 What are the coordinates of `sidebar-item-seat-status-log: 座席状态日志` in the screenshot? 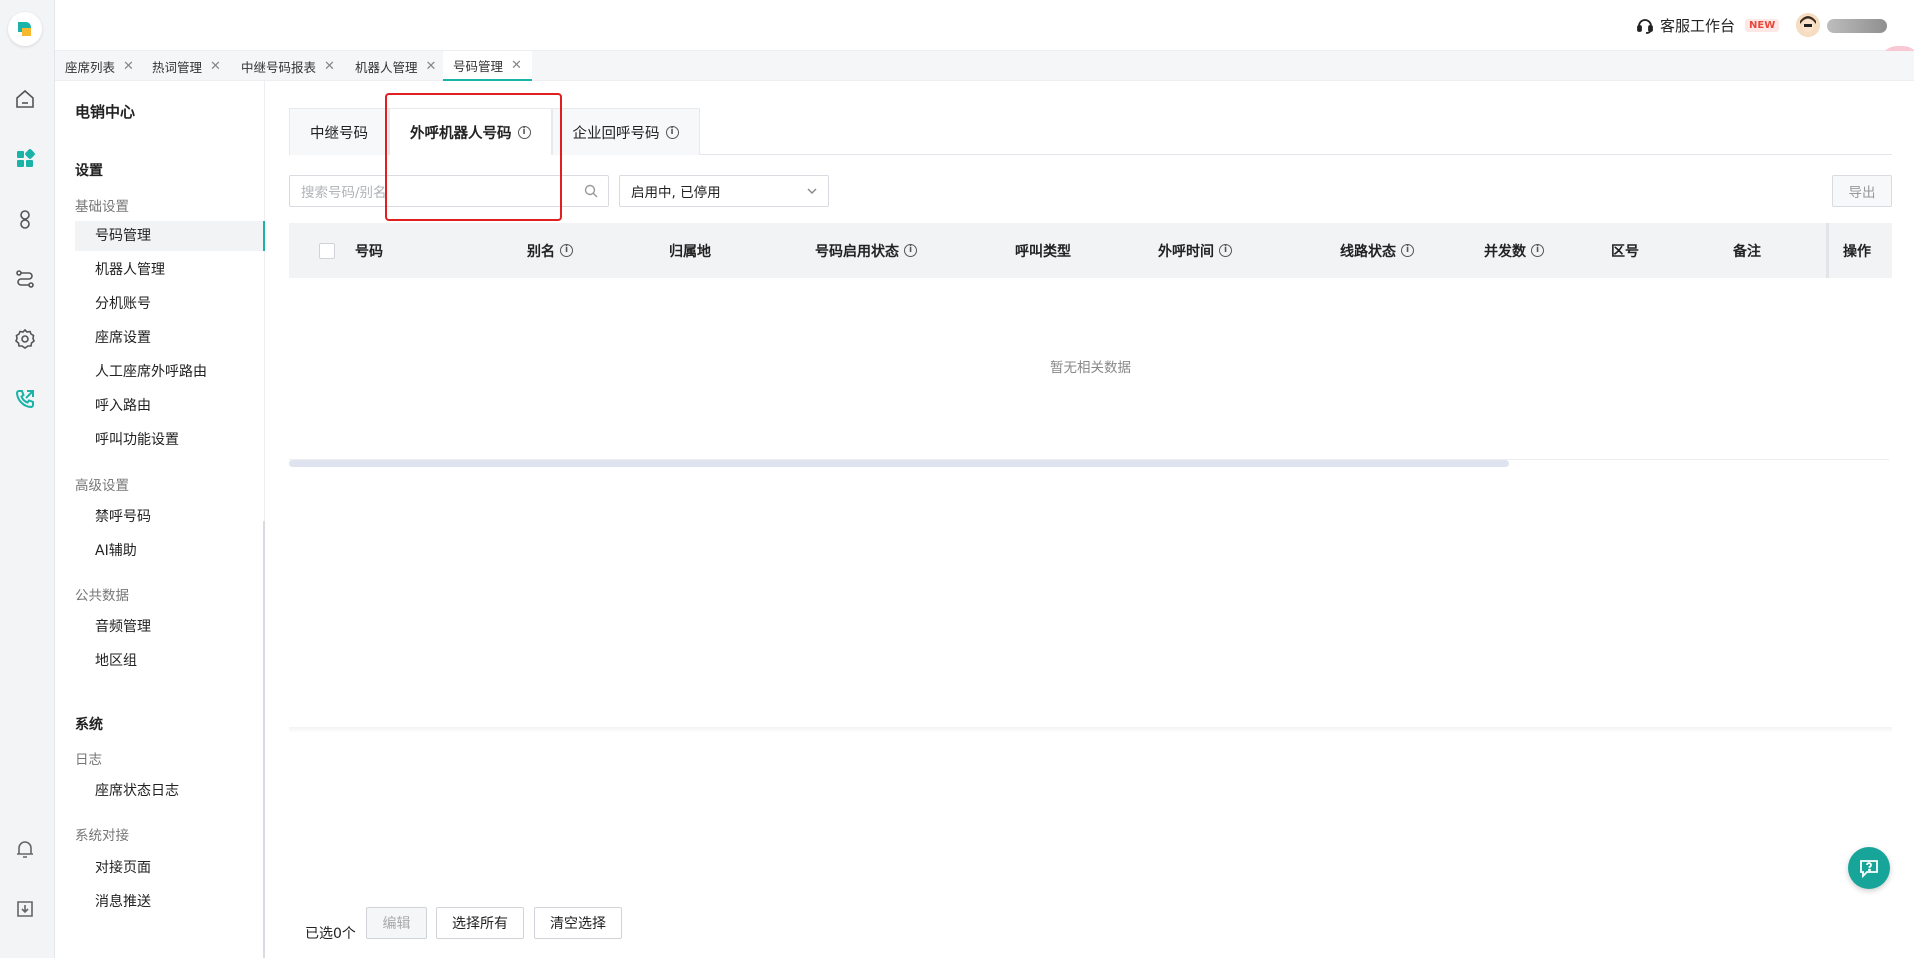 It's located at (170, 791).